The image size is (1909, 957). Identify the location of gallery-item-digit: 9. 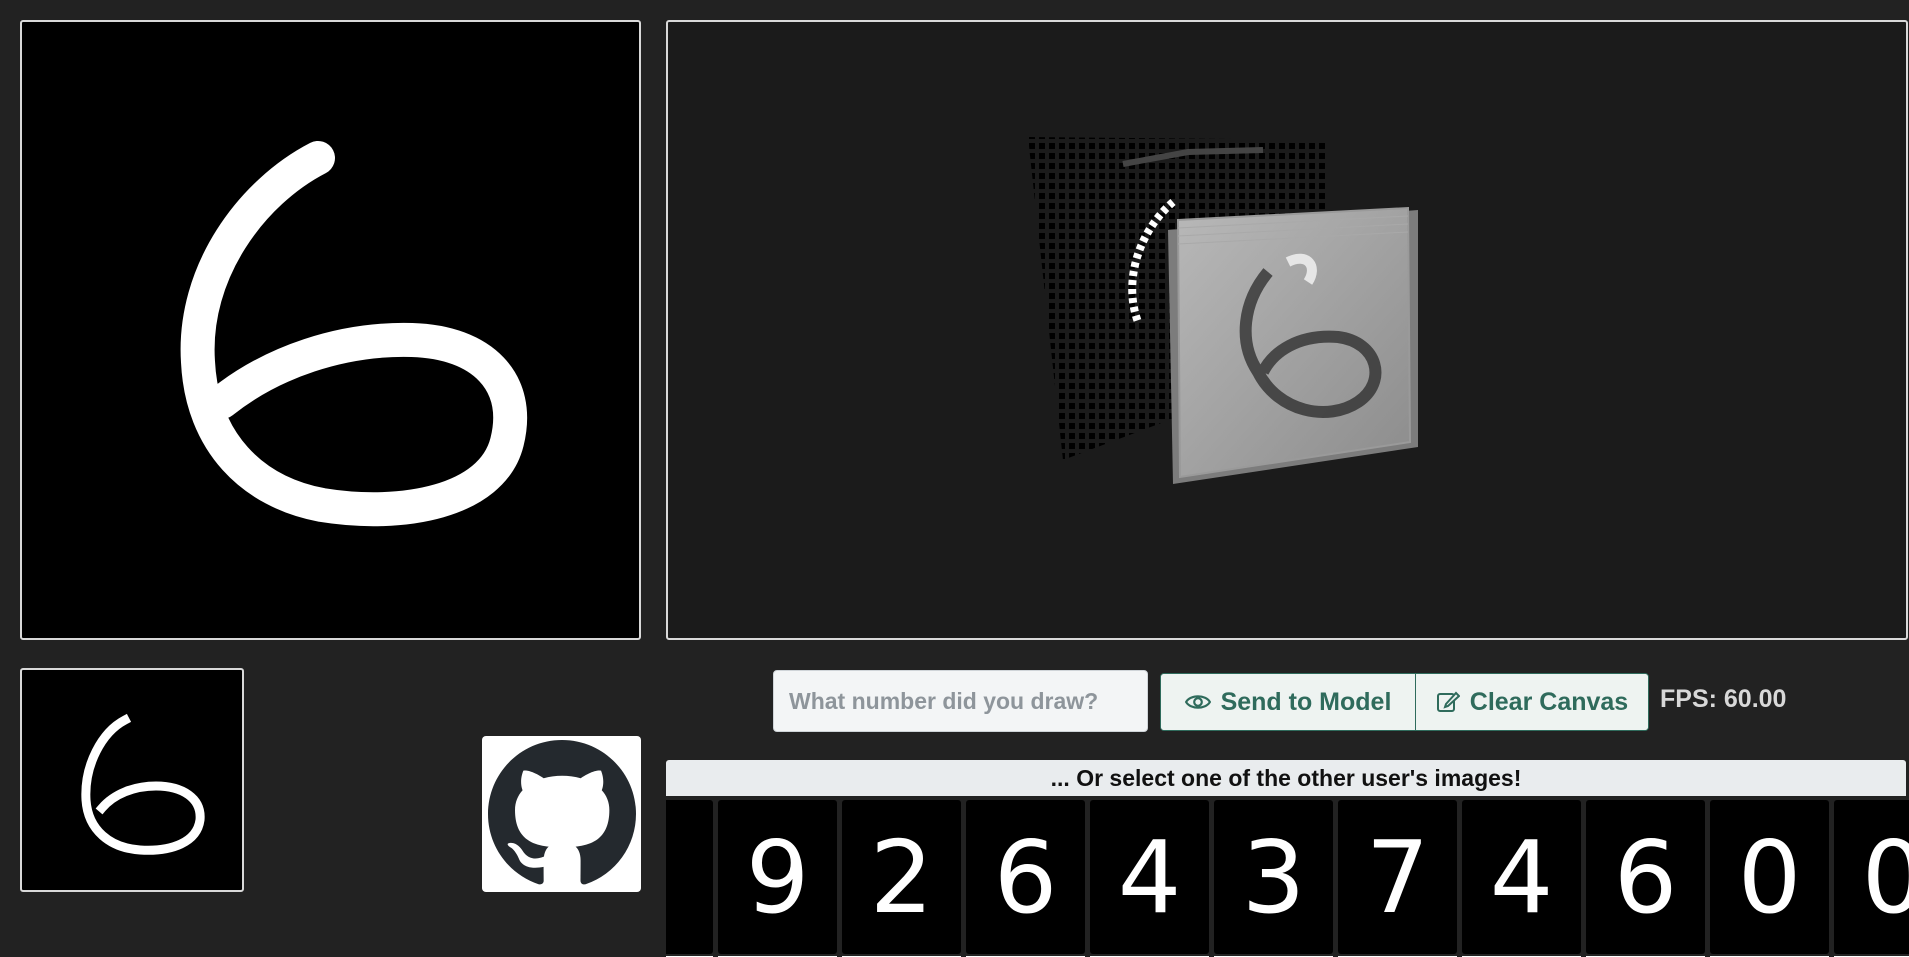
(777, 877).